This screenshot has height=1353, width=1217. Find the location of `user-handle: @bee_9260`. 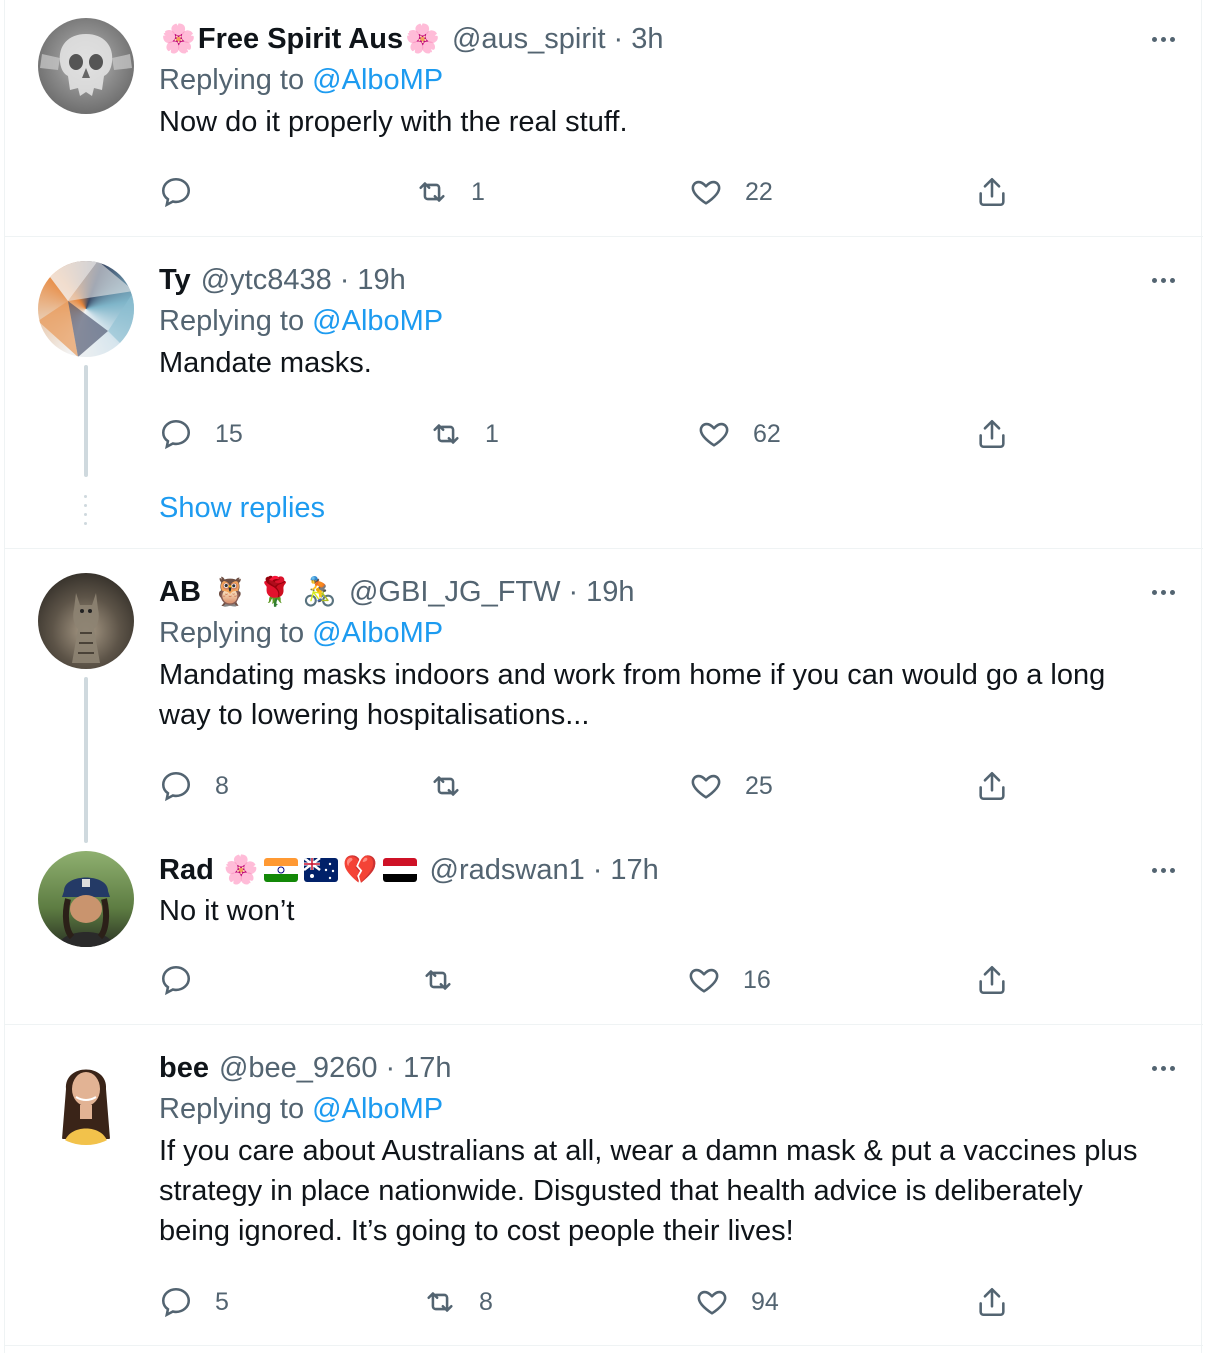

user-handle: @bee_9260 is located at coordinates (298, 1068).